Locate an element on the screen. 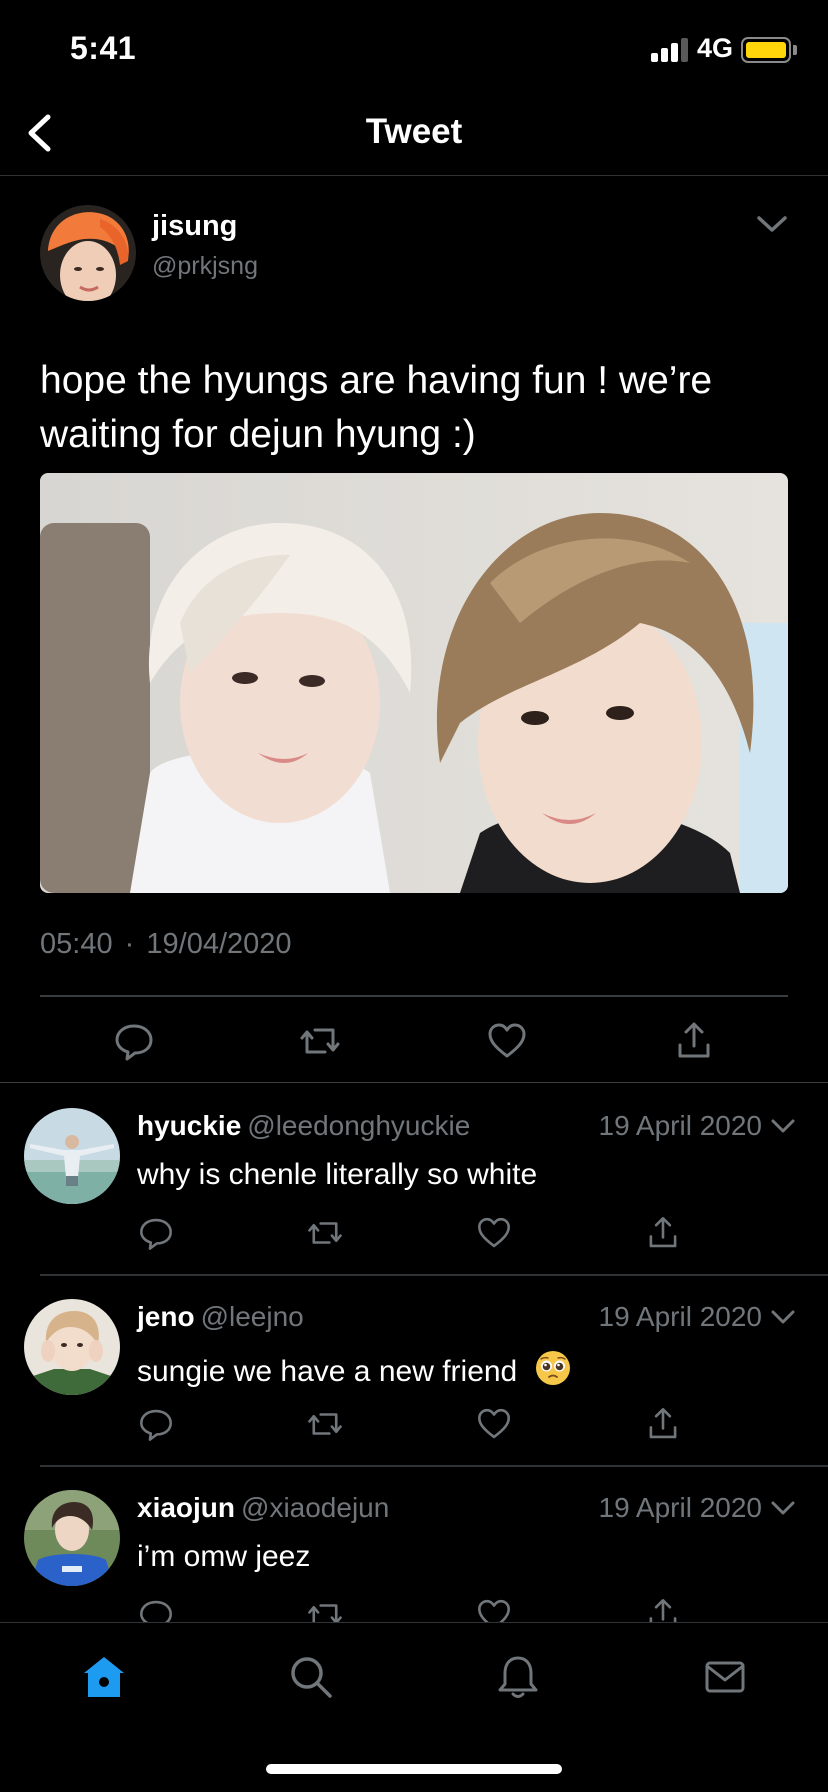 Image resolution: width=828 pixels, height=1792 pixels. reply-author: xiaojun @xiaodejun is located at coordinates (263, 1508).